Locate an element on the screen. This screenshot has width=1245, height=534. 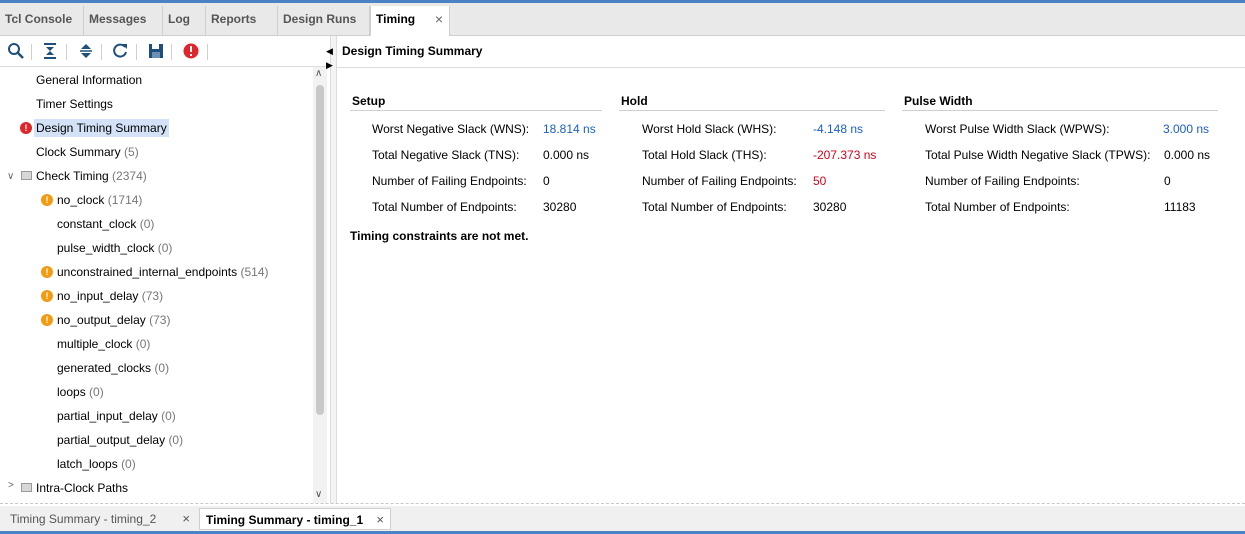
tree-item-constant-clock: constant_clock (0) is located at coordinates (105, 224).